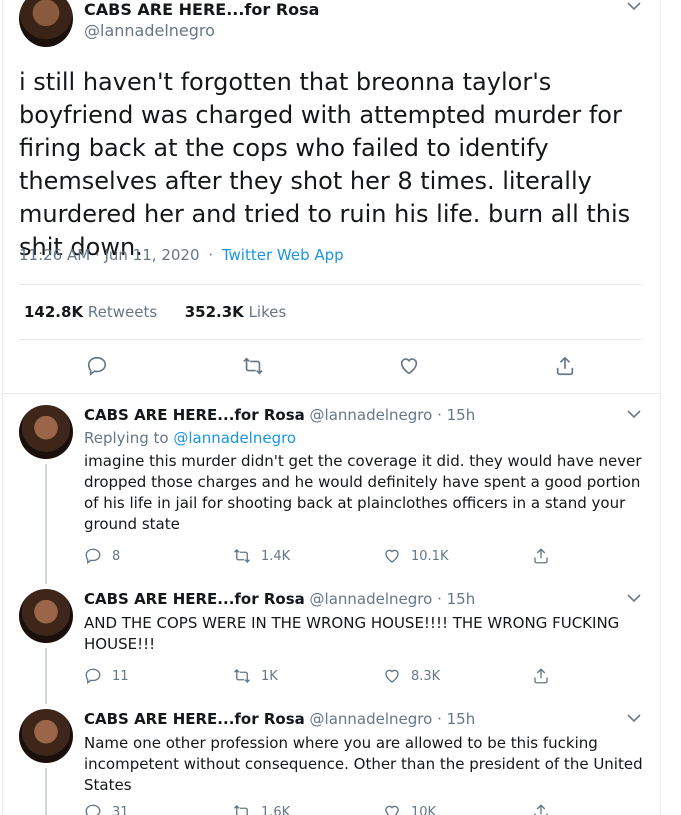 This screenshot has width=681, height=815. Describe the element at coordinates (276, 809) in the screenshot. I see `retweet-count: 1.6K` at that location.